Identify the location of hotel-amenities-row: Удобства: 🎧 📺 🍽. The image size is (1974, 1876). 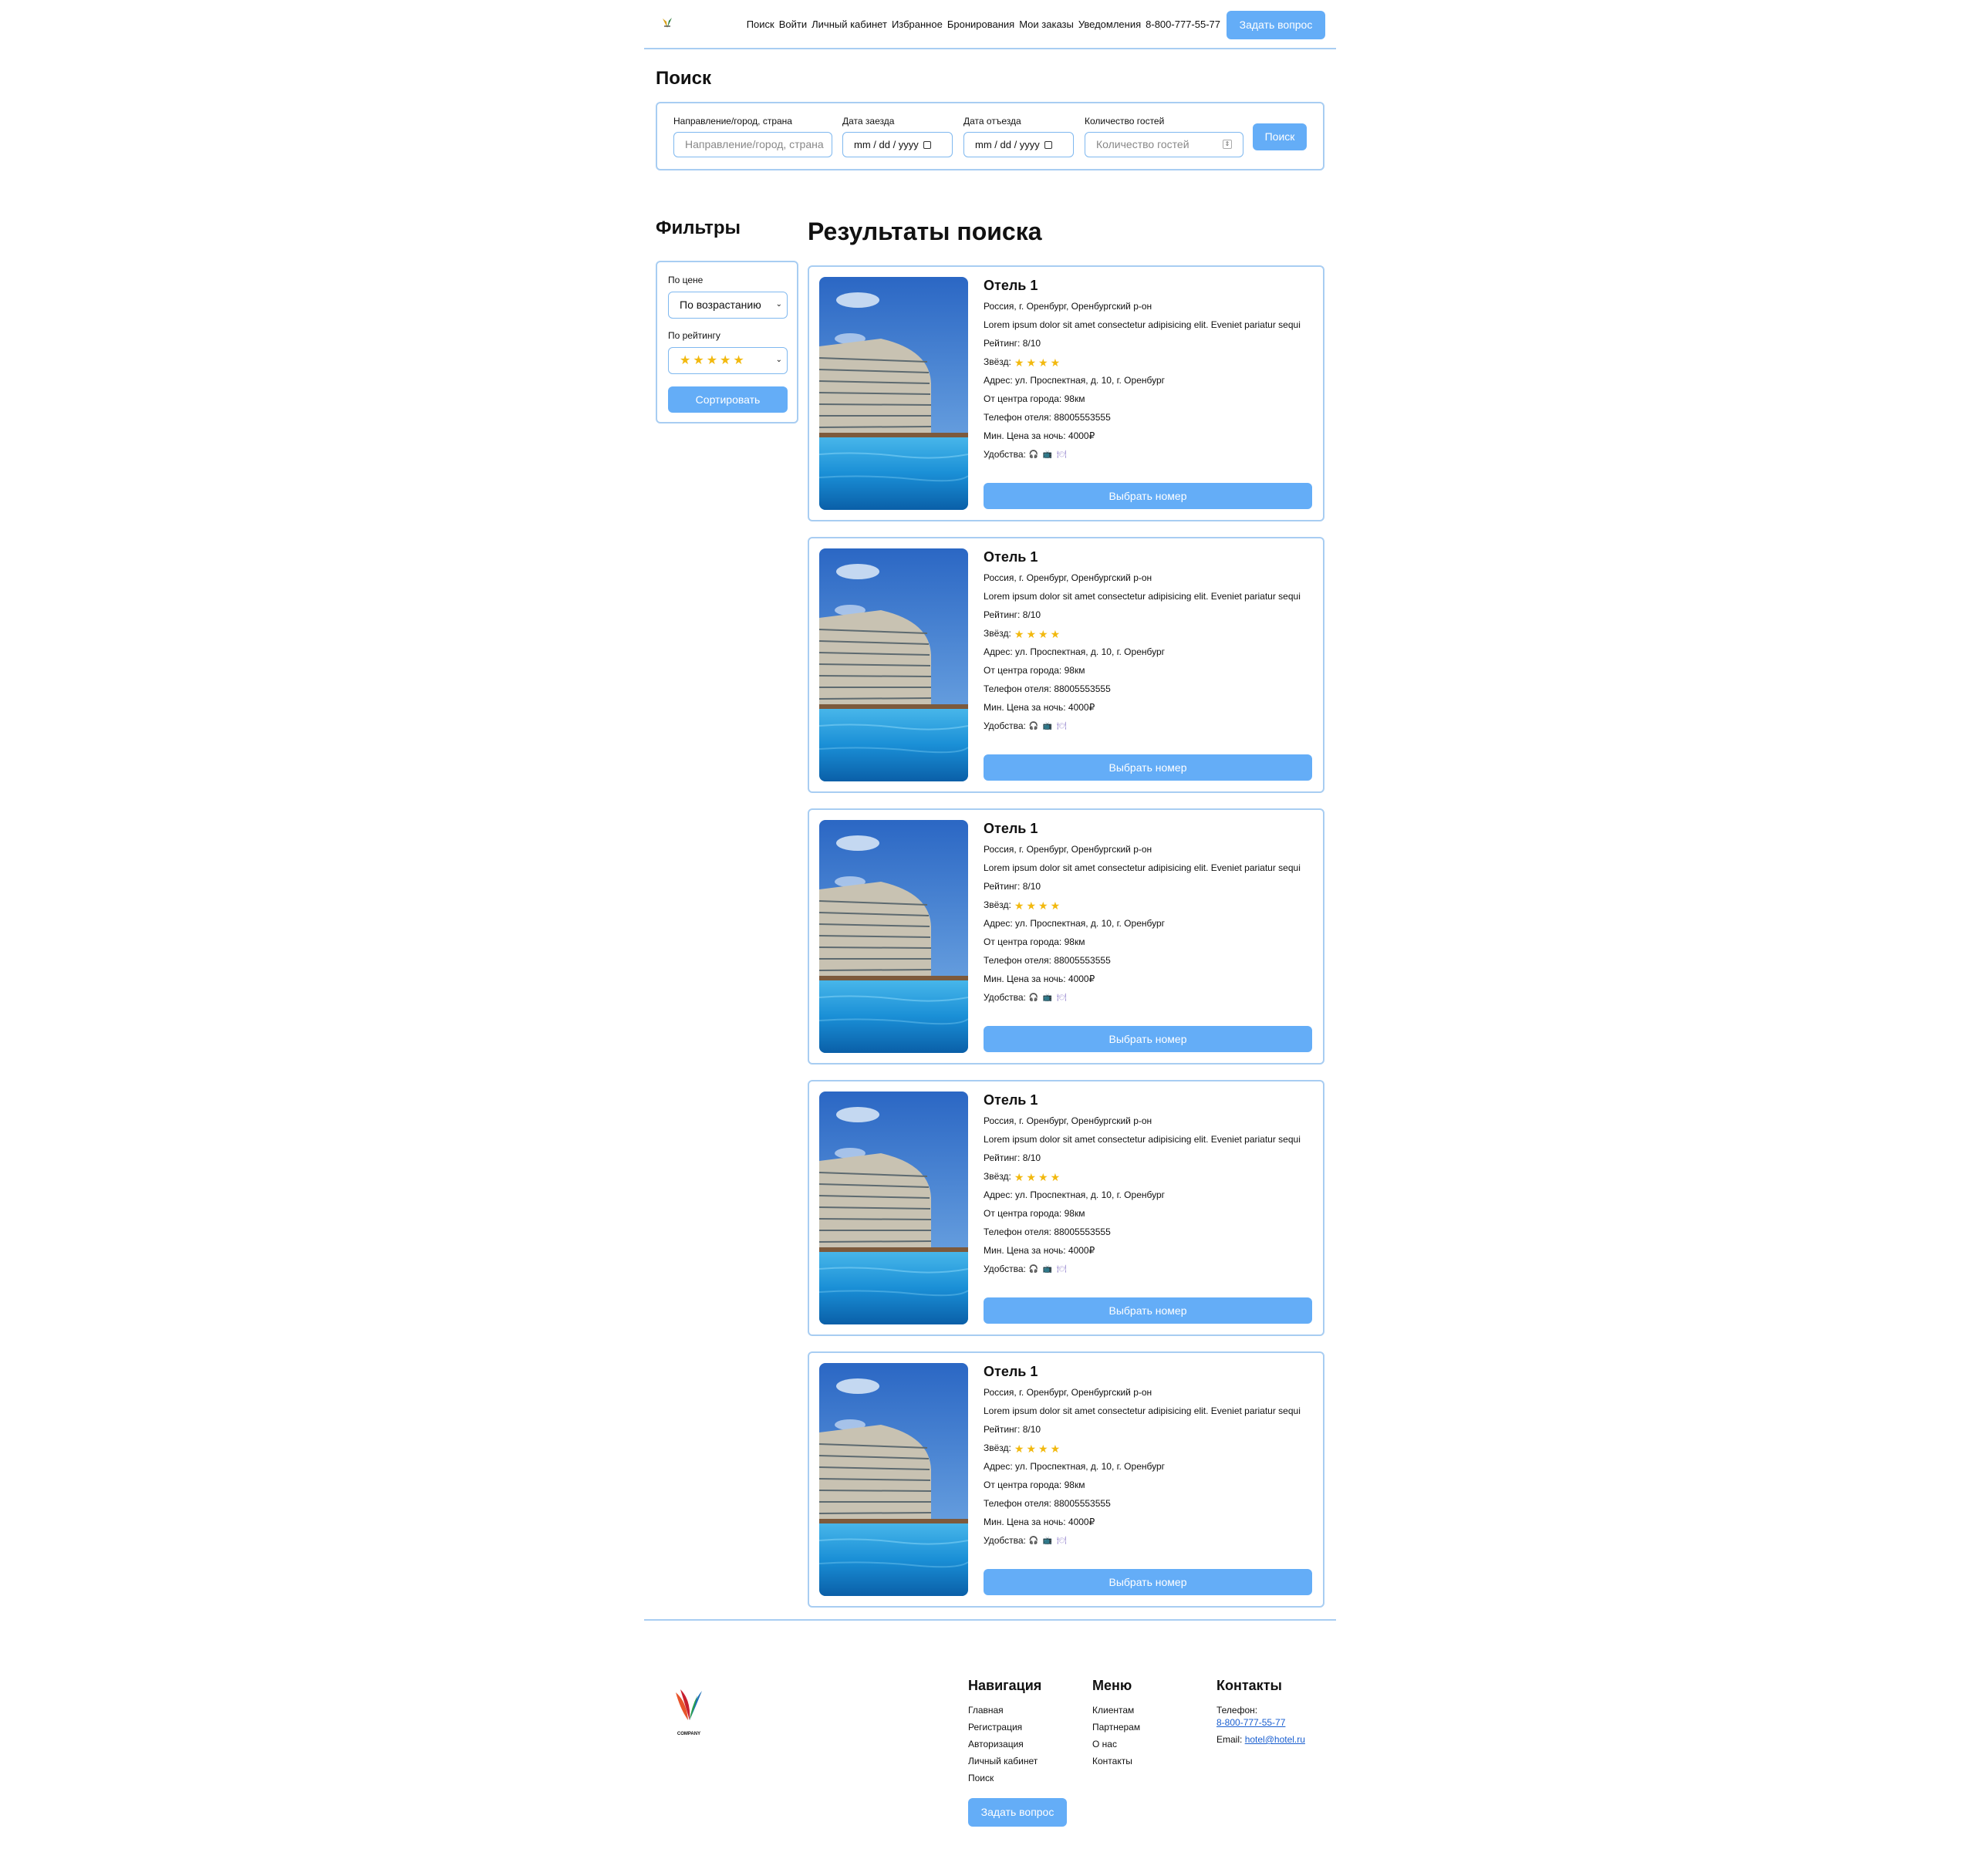
(1149, 454).